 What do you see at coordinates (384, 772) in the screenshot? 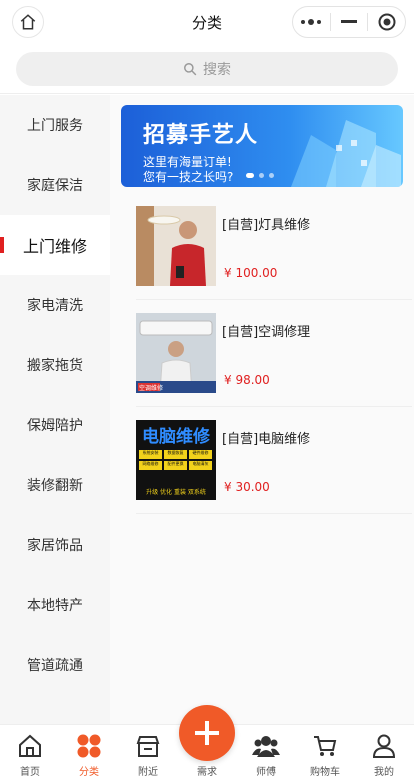
I see `tab-label: 我的` at bounding box center [384, 772].